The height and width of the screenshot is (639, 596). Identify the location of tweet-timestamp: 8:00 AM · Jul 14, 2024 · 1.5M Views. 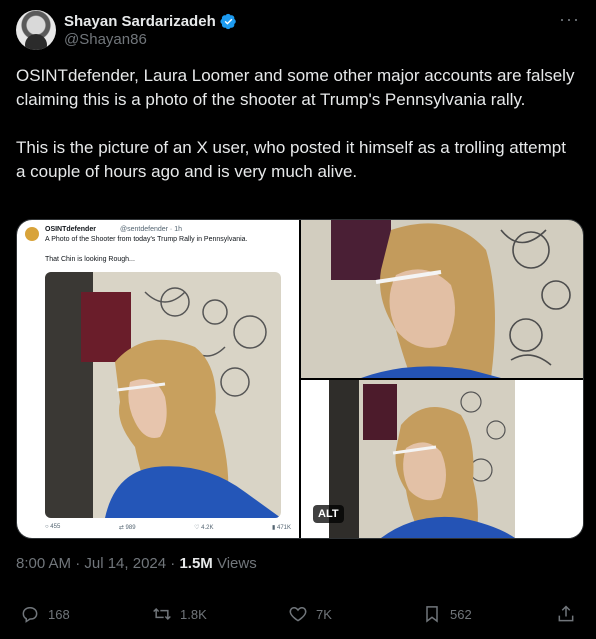
(136, 563).